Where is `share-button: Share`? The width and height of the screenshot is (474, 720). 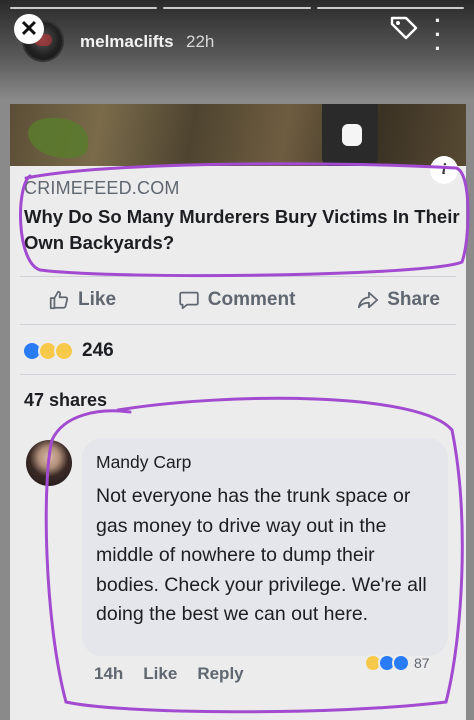 share-button: Share is located at coordinates (398, 300).